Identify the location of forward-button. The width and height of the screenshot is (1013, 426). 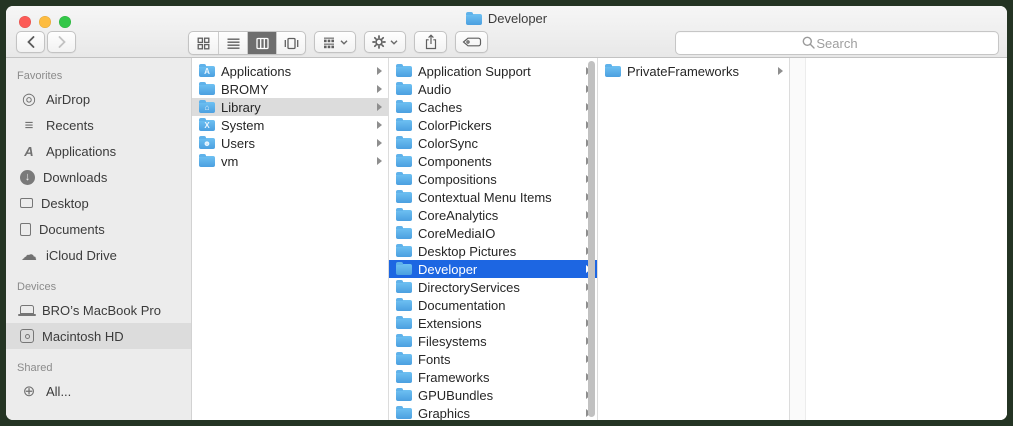
(61, 42).